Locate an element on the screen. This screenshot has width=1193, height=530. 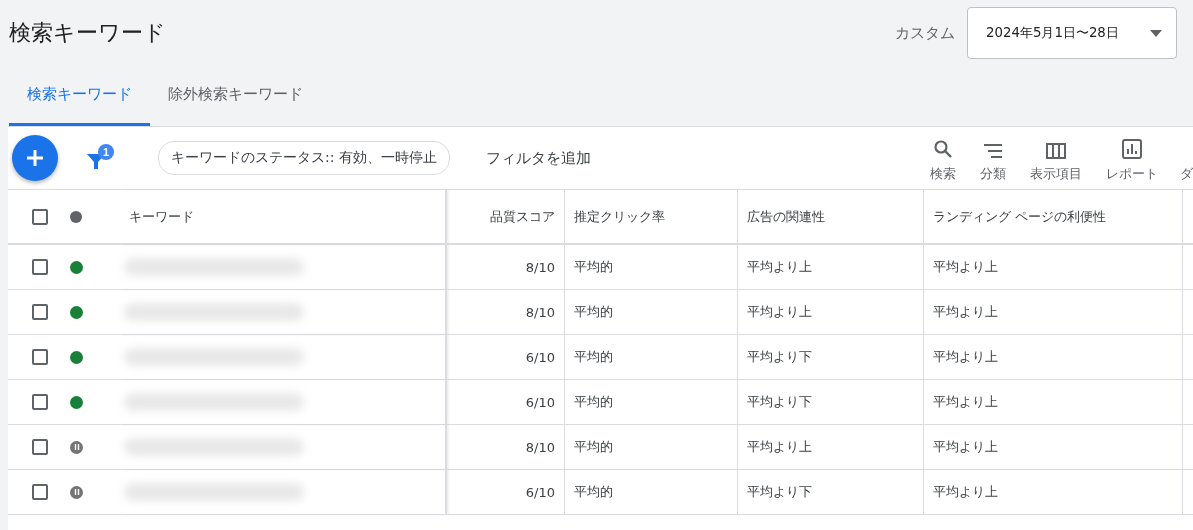
status-dot is located at coordinates (76, 216).